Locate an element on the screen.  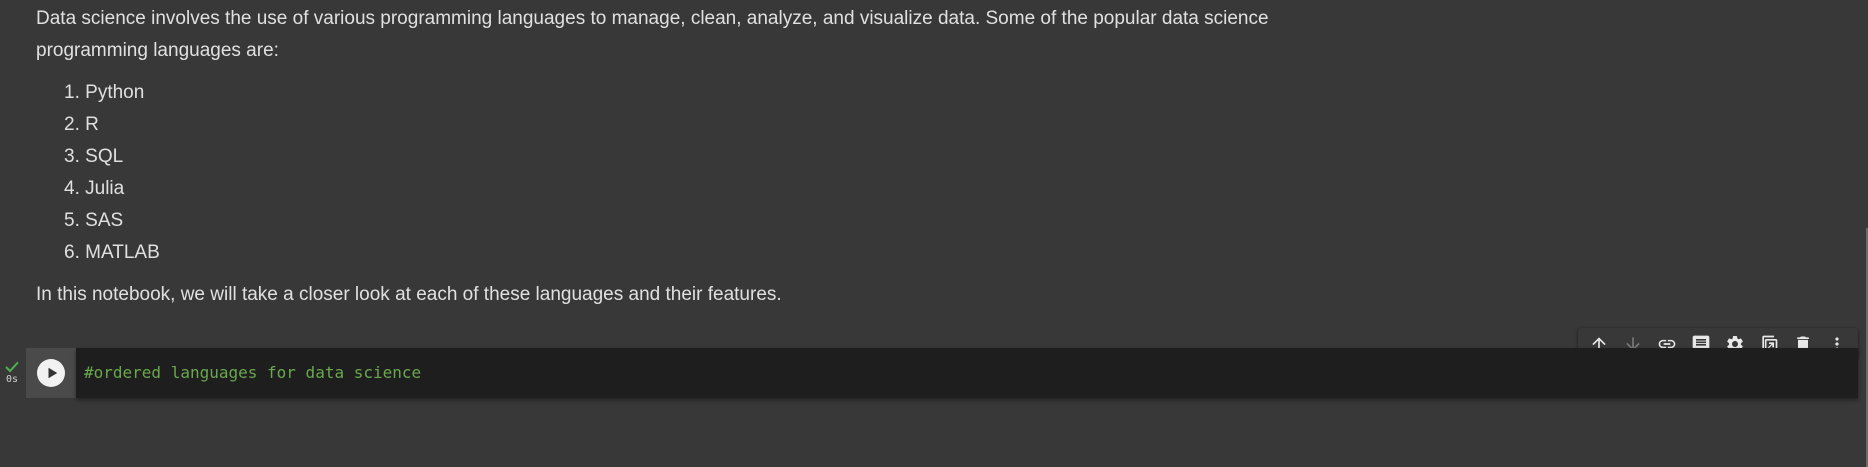
list-item-label: R is located at coordinates (92, 124).